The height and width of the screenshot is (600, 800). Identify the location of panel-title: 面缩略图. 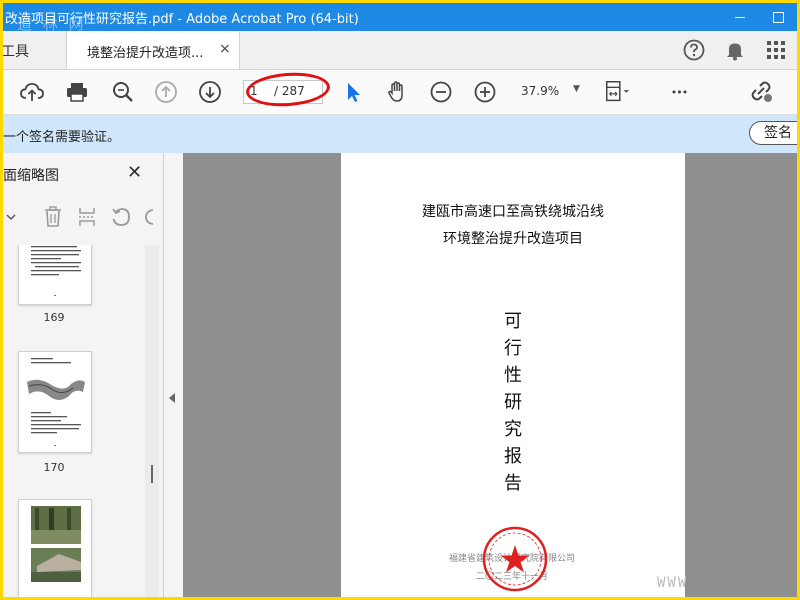
(31, 176).